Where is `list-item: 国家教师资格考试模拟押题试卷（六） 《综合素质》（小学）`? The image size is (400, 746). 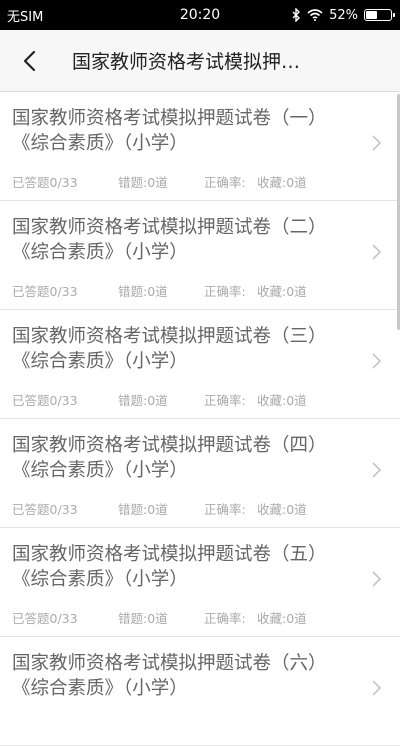 list-item: 国家教师资格考试模拟押题试卷（六） 《综合素质》（小学） is located at coordinates (200, 691).